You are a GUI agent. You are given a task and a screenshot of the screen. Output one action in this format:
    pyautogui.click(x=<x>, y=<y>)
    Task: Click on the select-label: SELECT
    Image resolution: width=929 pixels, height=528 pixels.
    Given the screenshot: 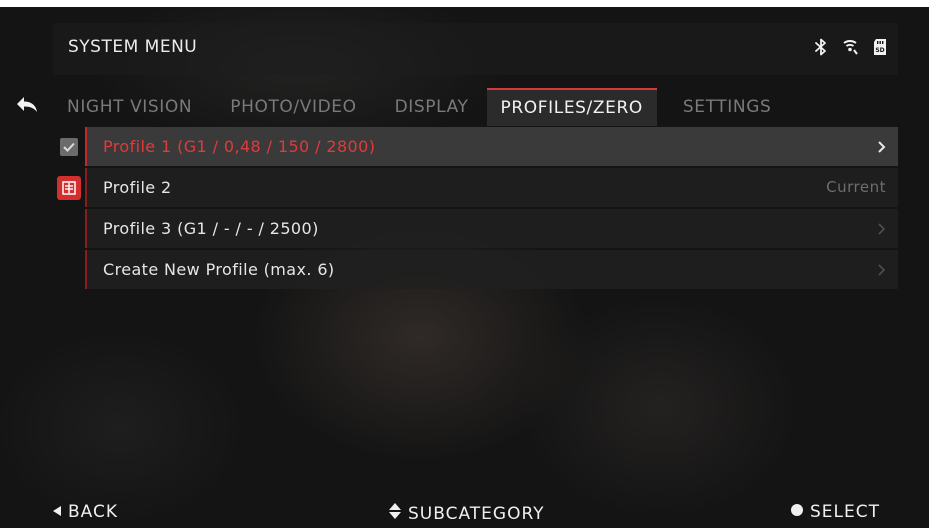 What is the action you would take?
    pyautogui.click(x=845, y=512)
    